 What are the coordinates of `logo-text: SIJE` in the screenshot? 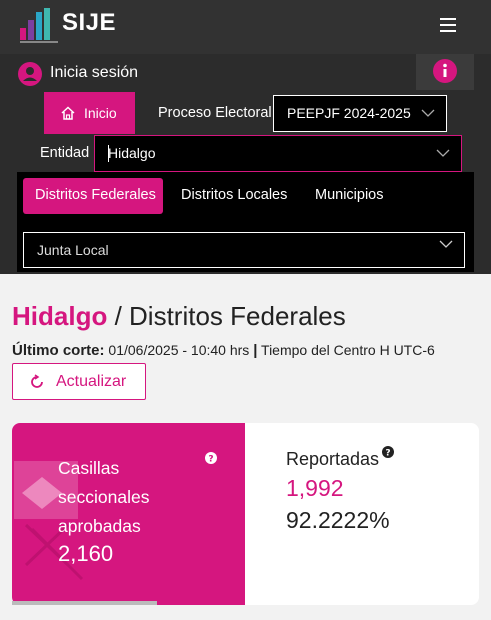 It's located at (89, 22).